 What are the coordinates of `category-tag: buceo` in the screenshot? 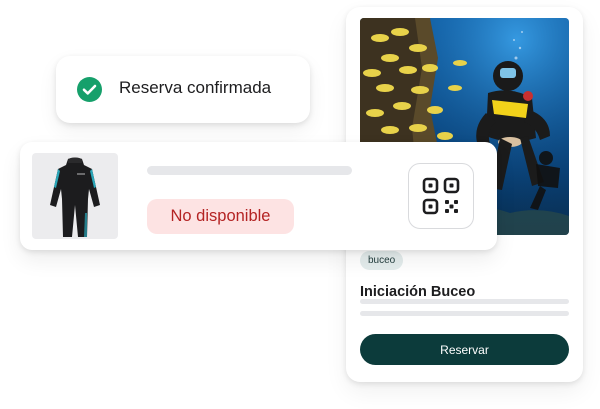 It's located at (382, 260).